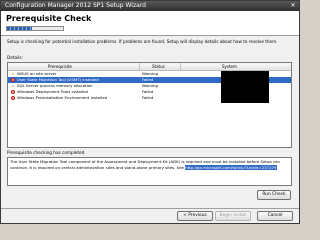 The image size is (320, 240). What do you see at coordinates (60, 66) in the screenshot?
I see `column-header-prerequisite: Prerequisite` at bounding box center [60, 66].